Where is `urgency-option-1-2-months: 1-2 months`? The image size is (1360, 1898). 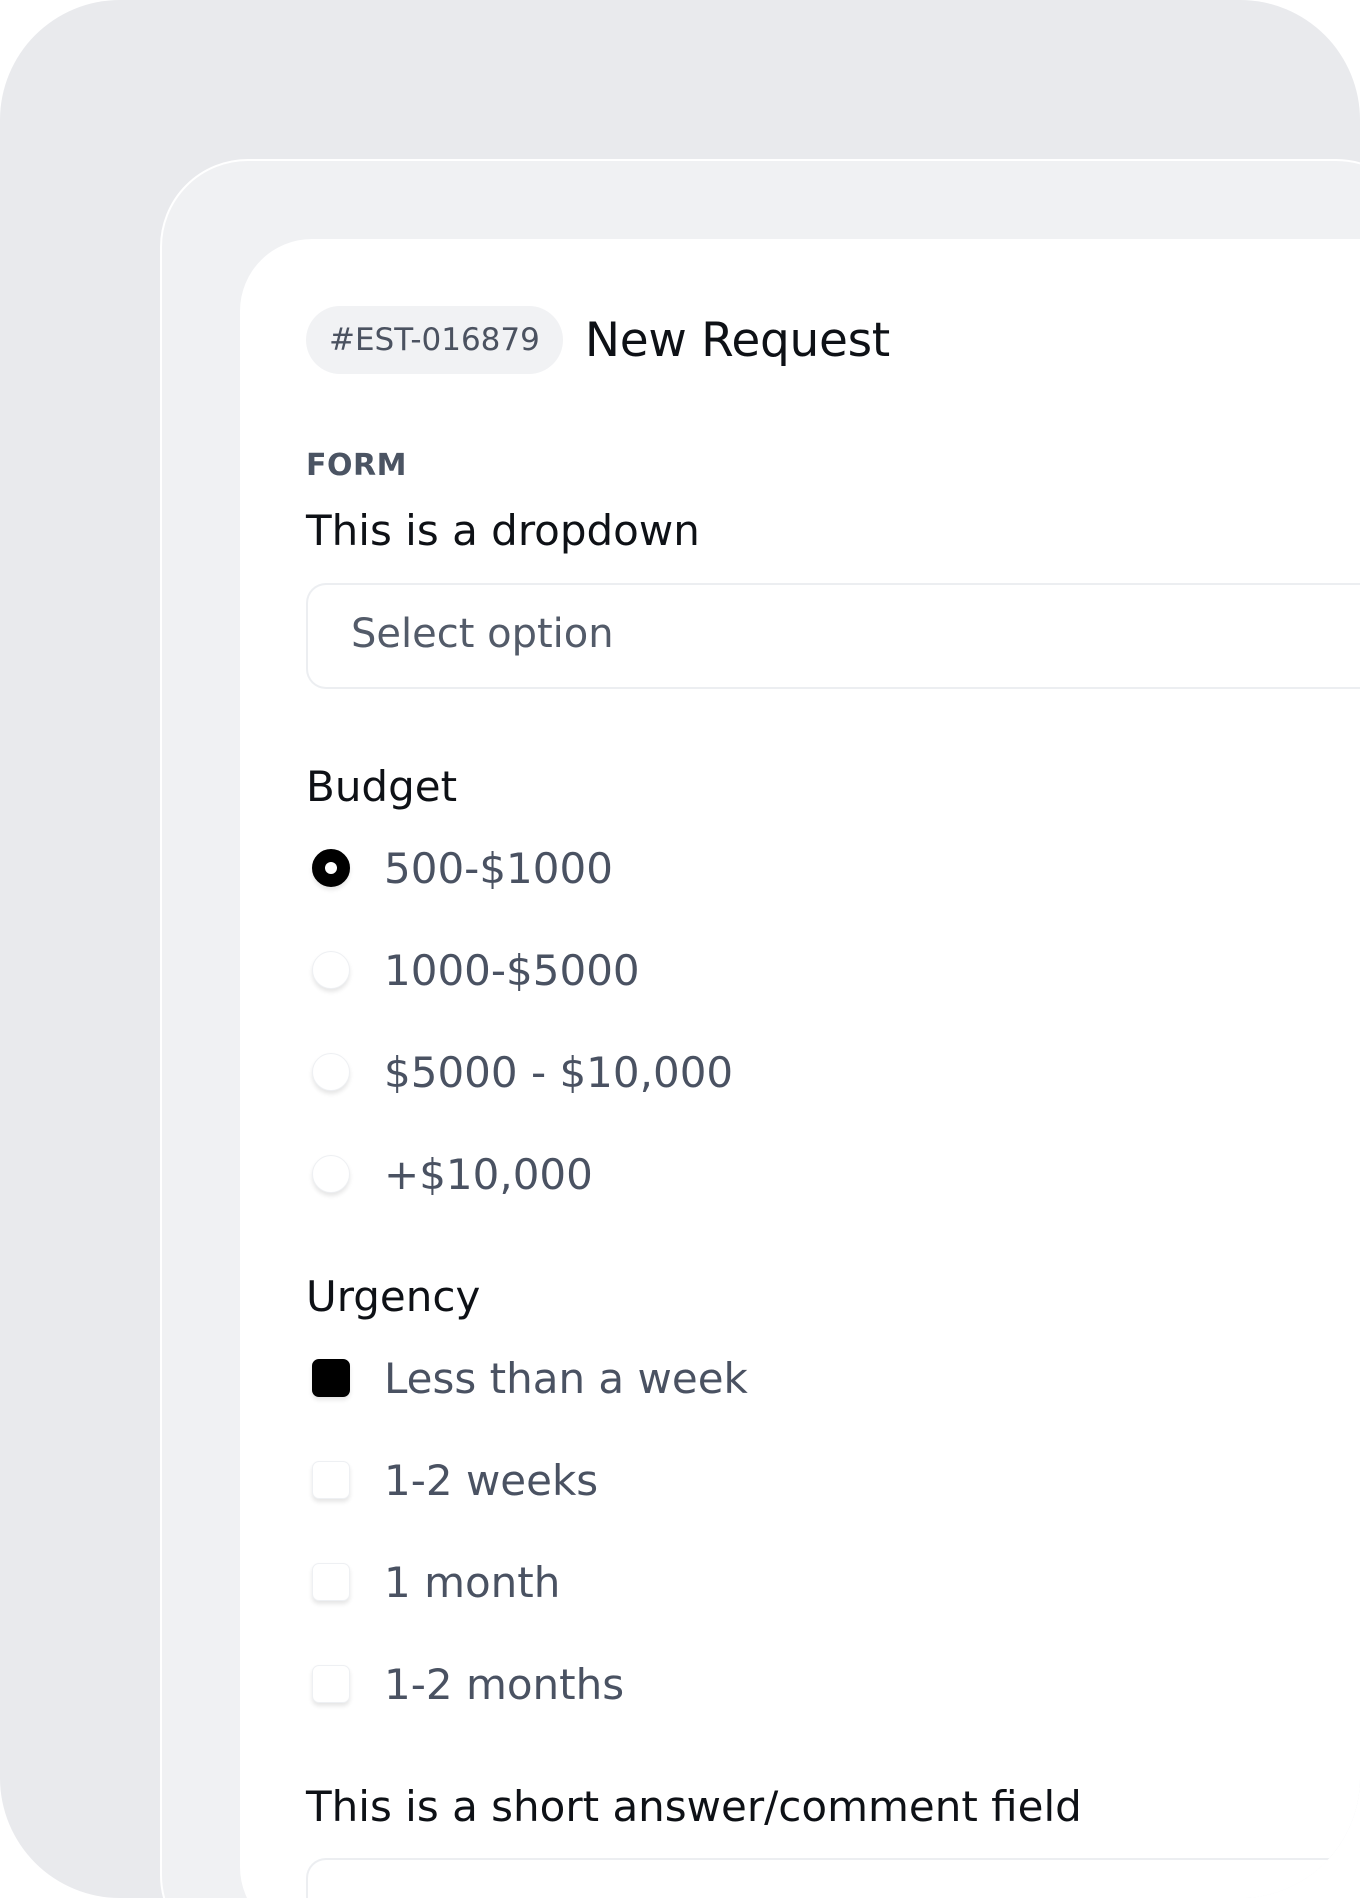
urgency-option-1-2-months: 1-2 months is located at coordinates (468, 1684).